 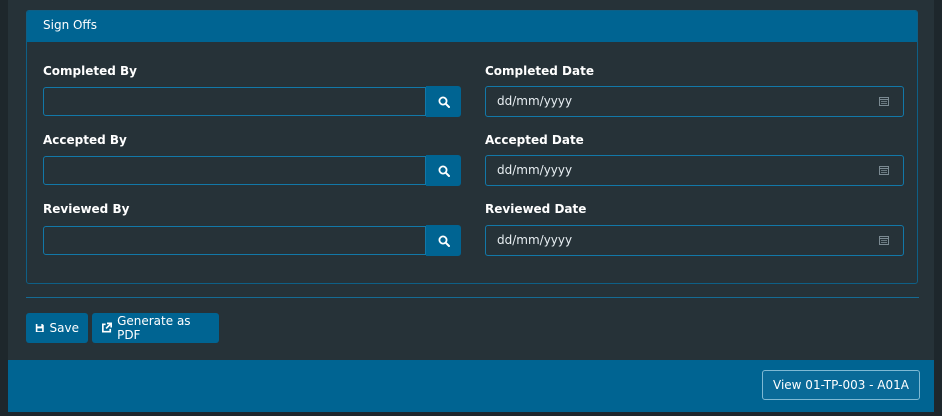 I want to click on reviewed-by-input, so click(x=234, y=240).